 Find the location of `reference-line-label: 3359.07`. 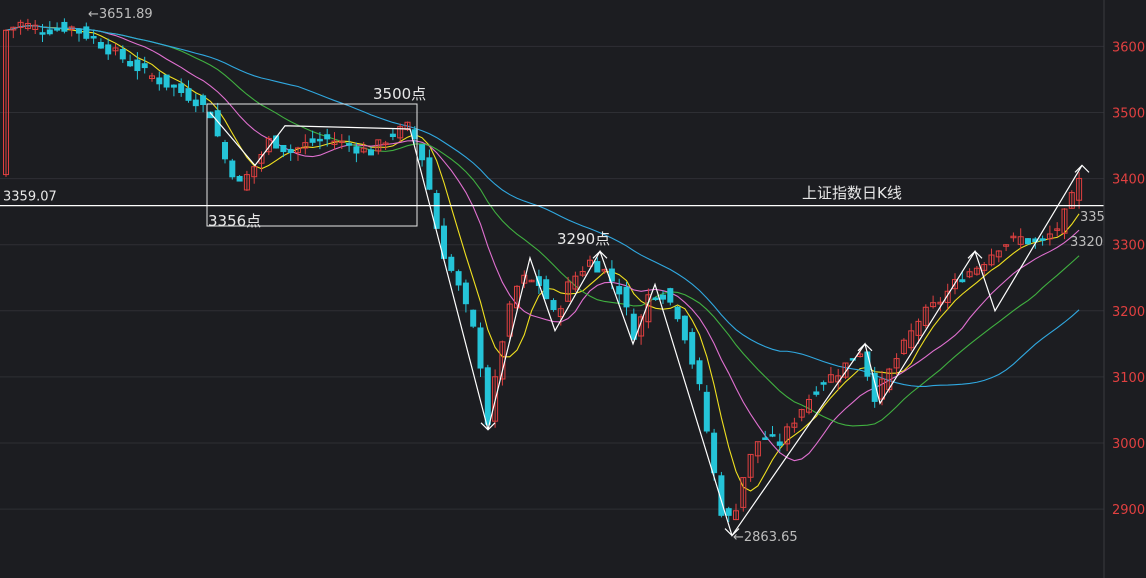

reference-line-label: 3359.07 is located at coordinates (30, 197).